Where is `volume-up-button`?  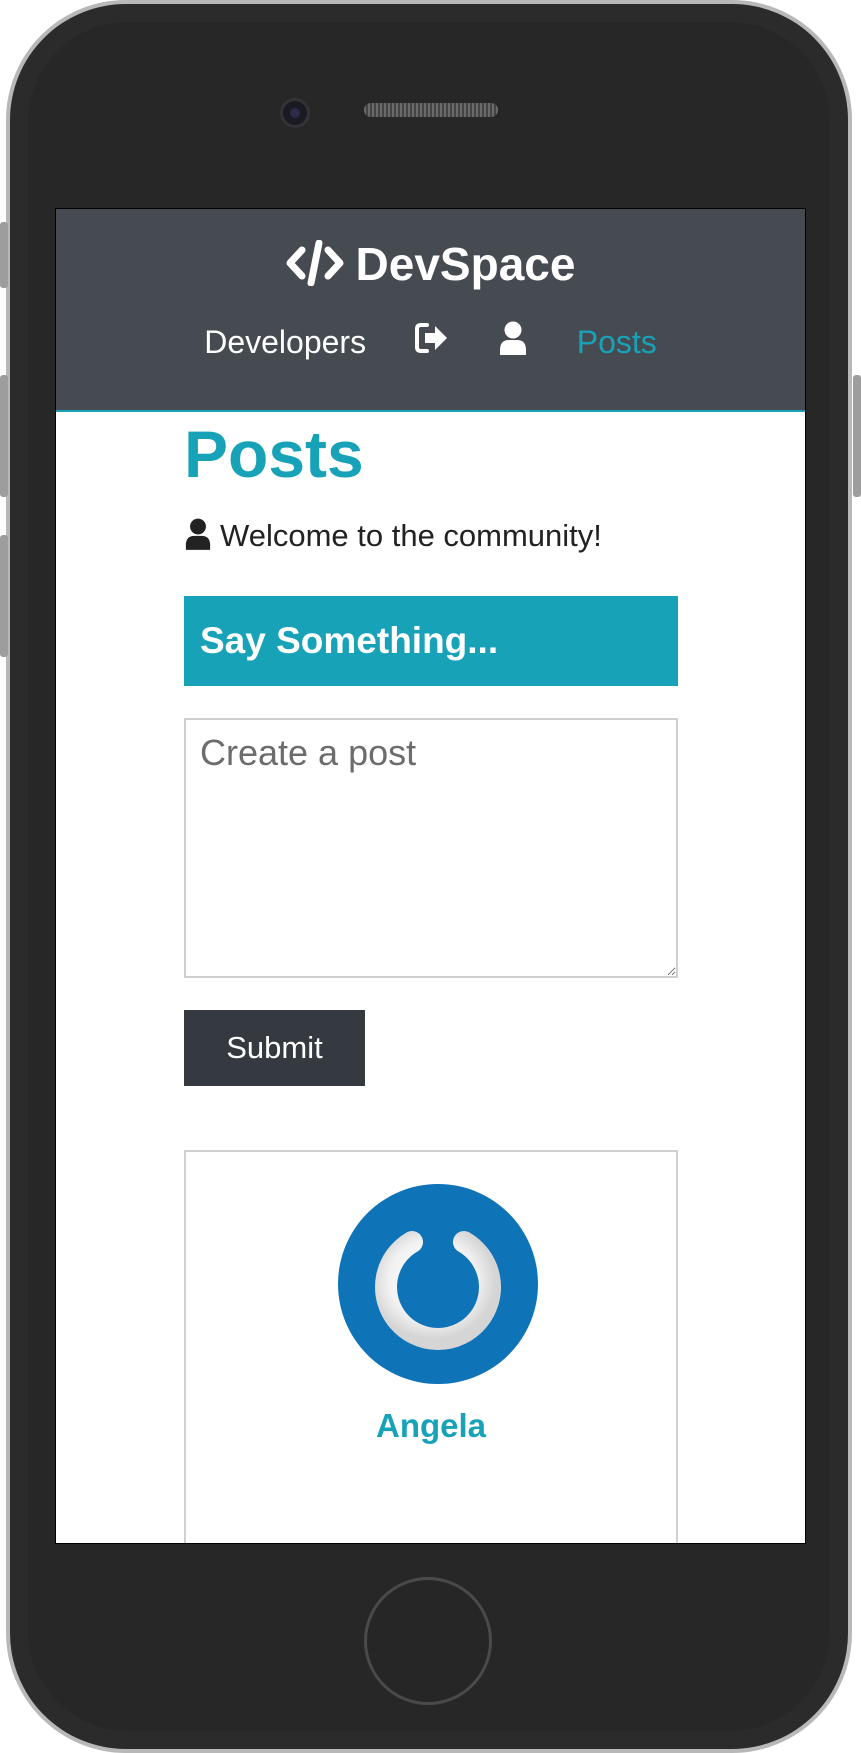
volume-up-button is located at coordinates (4, 436).